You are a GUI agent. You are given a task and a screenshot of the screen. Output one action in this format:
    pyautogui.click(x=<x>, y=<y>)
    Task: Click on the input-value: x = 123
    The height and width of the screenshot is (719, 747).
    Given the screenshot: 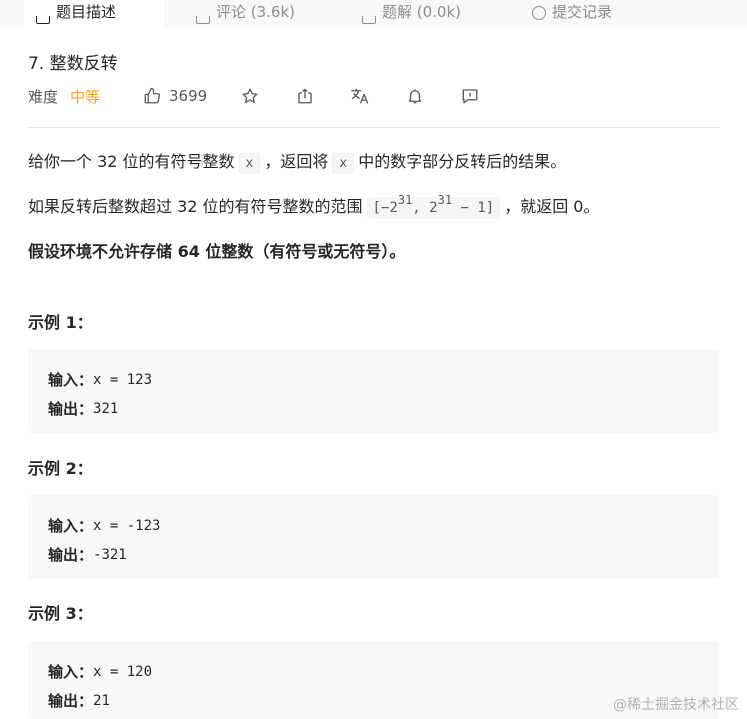 What is the action you would take?
    pyautogui.click(x=123, y=379)
    